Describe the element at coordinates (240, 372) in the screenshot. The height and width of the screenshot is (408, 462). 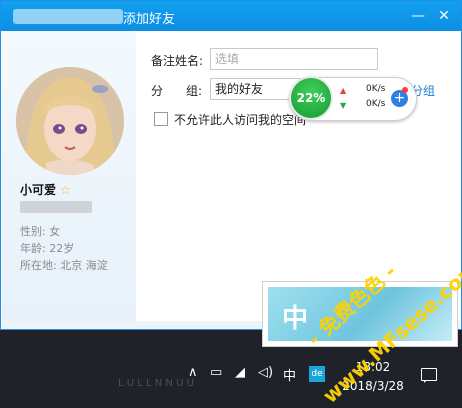
I see `wifi-icon: ◢` at that location.